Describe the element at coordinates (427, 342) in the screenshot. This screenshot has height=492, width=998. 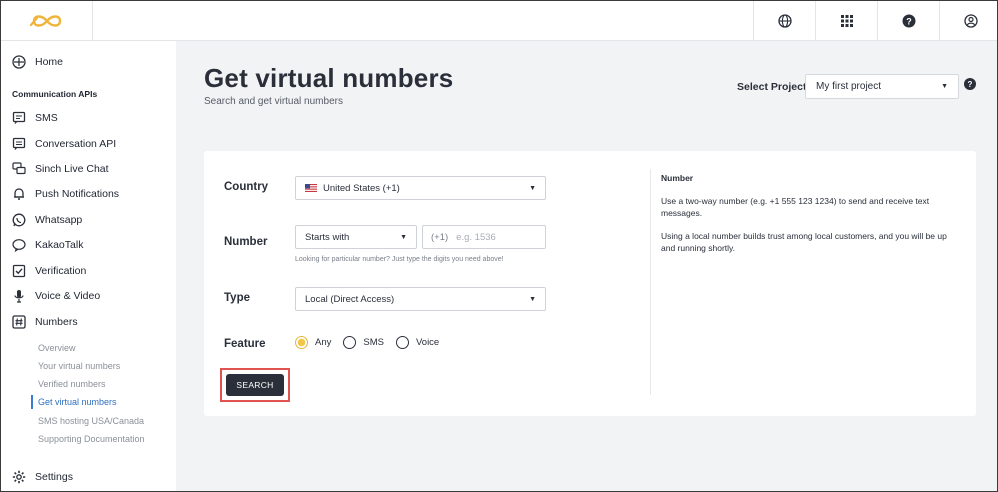
I see `radio-label: Voice` at that location.